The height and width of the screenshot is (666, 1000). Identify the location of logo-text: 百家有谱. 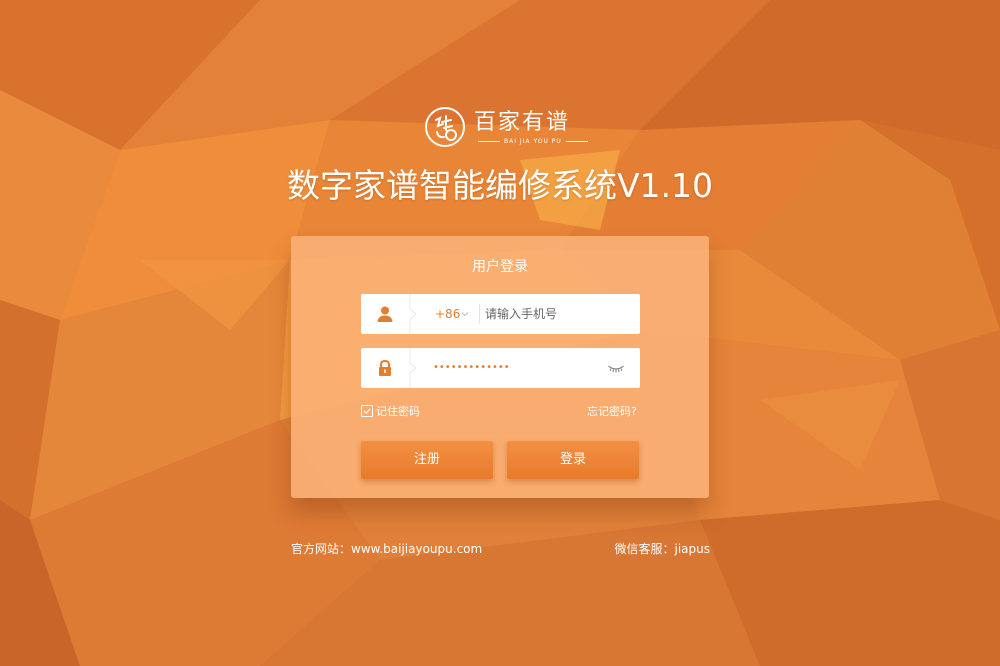
(522, 122).